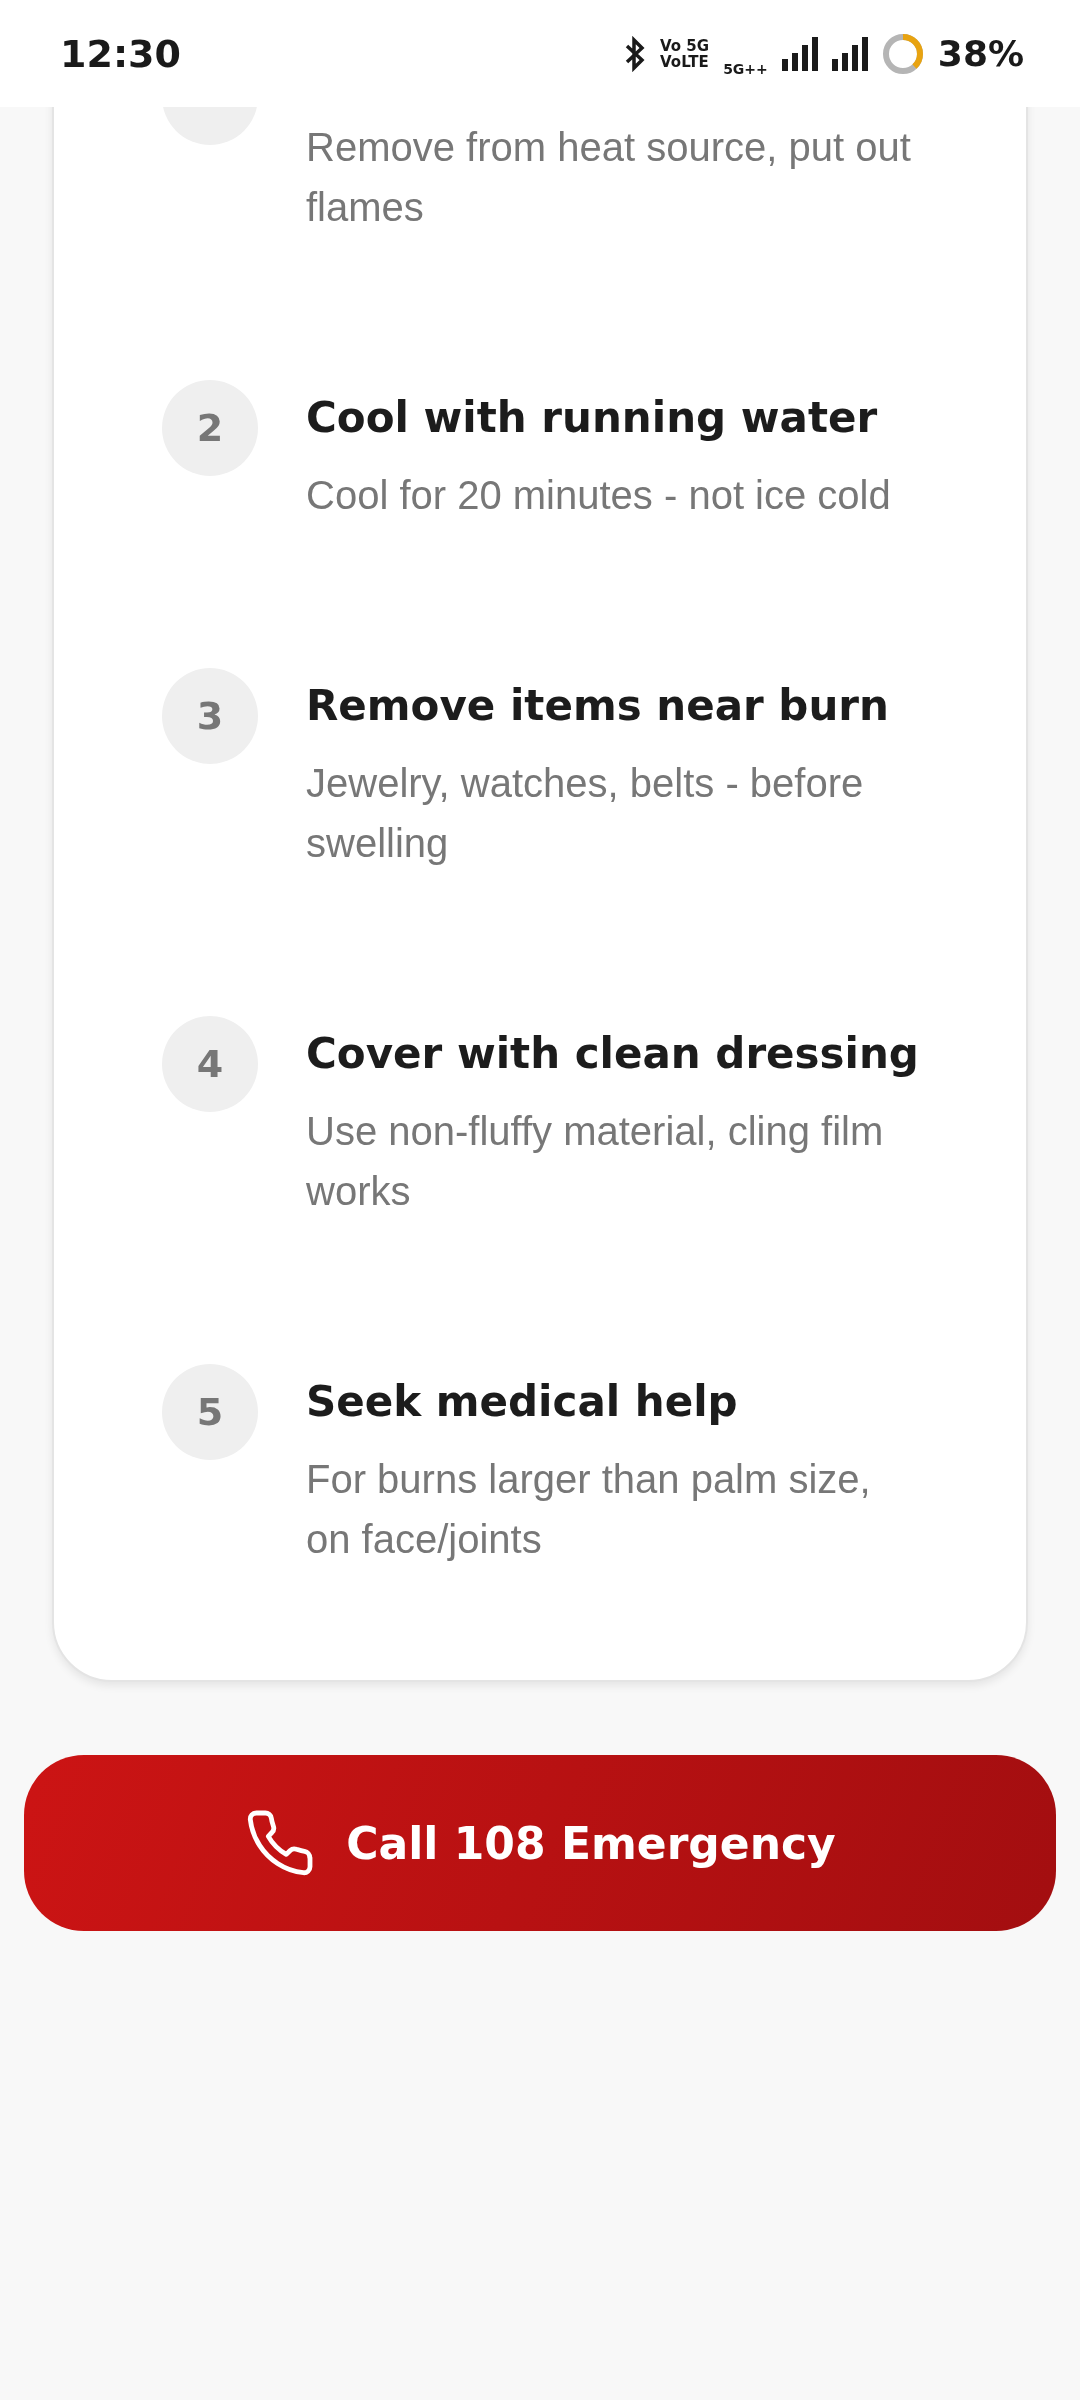  I want to click on step-title: Cover with clean dressing, so click(612, 1054).